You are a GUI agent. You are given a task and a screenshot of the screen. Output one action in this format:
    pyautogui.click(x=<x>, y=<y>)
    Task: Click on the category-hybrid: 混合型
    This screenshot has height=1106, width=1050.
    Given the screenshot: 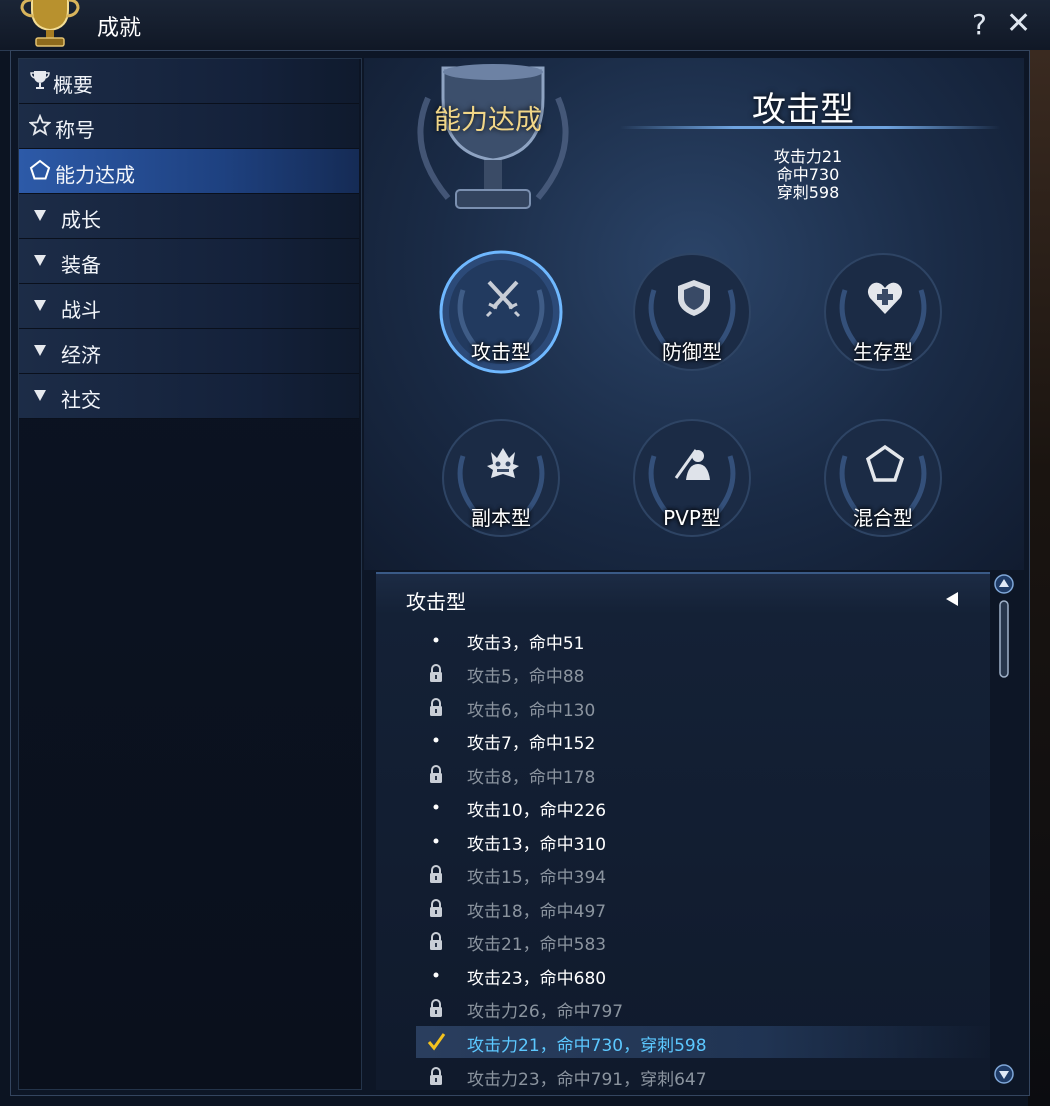 What is the action you would take?
    pyautogui.click(x=883, y=478)
    